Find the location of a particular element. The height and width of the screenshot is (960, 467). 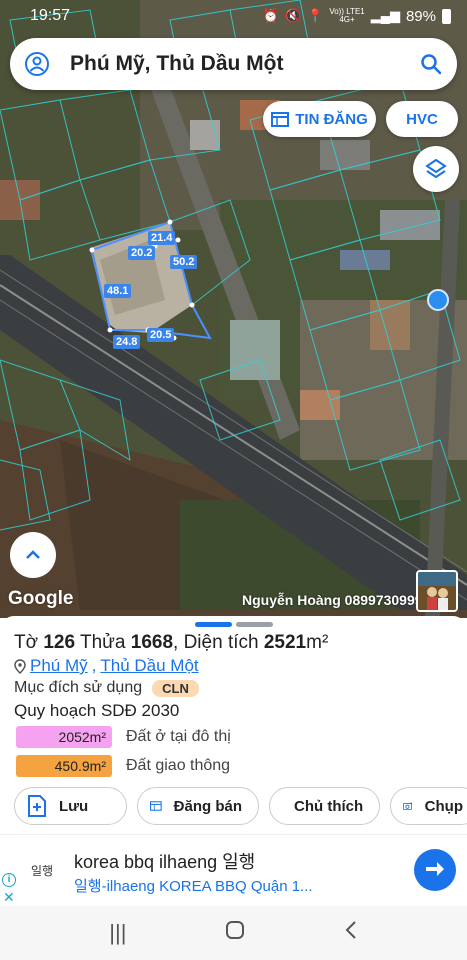

zone-row: 450.9m² Đất giao thông is located at coordinates (123, 766).